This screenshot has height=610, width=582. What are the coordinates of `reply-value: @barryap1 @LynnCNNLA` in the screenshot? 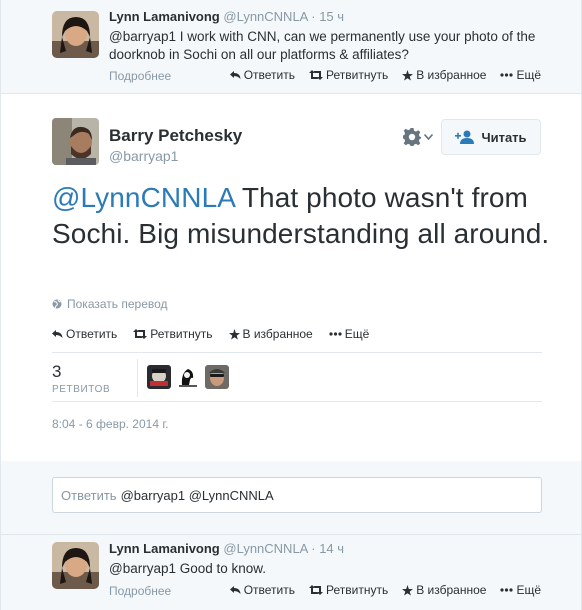 It's located at (197, 495).